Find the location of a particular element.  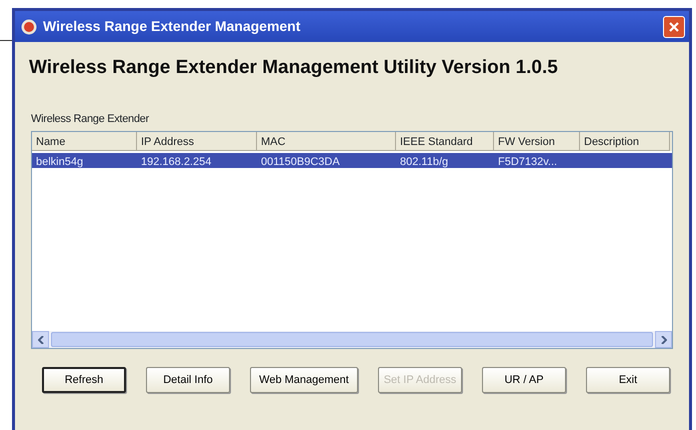

close-button is located at coordinates (674, 27).